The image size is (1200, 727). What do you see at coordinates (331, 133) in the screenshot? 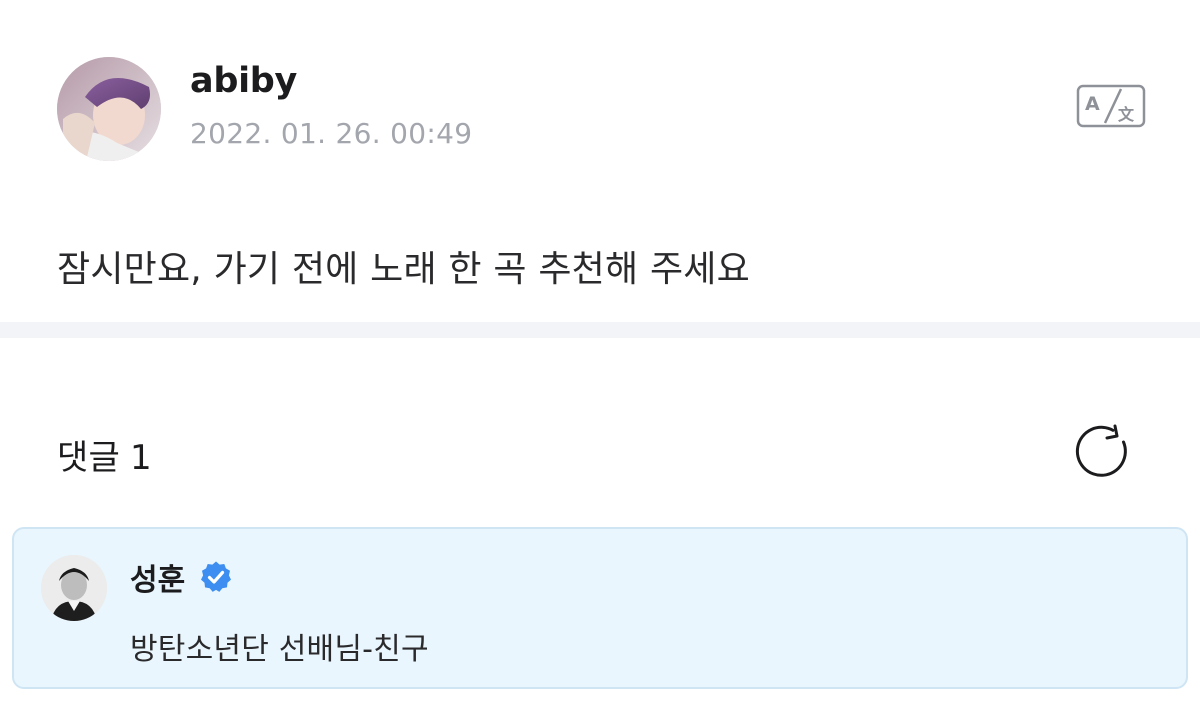
I see `post-timestamp: 2022. 01. 26. 00:49` at bounding box center [331, 133].